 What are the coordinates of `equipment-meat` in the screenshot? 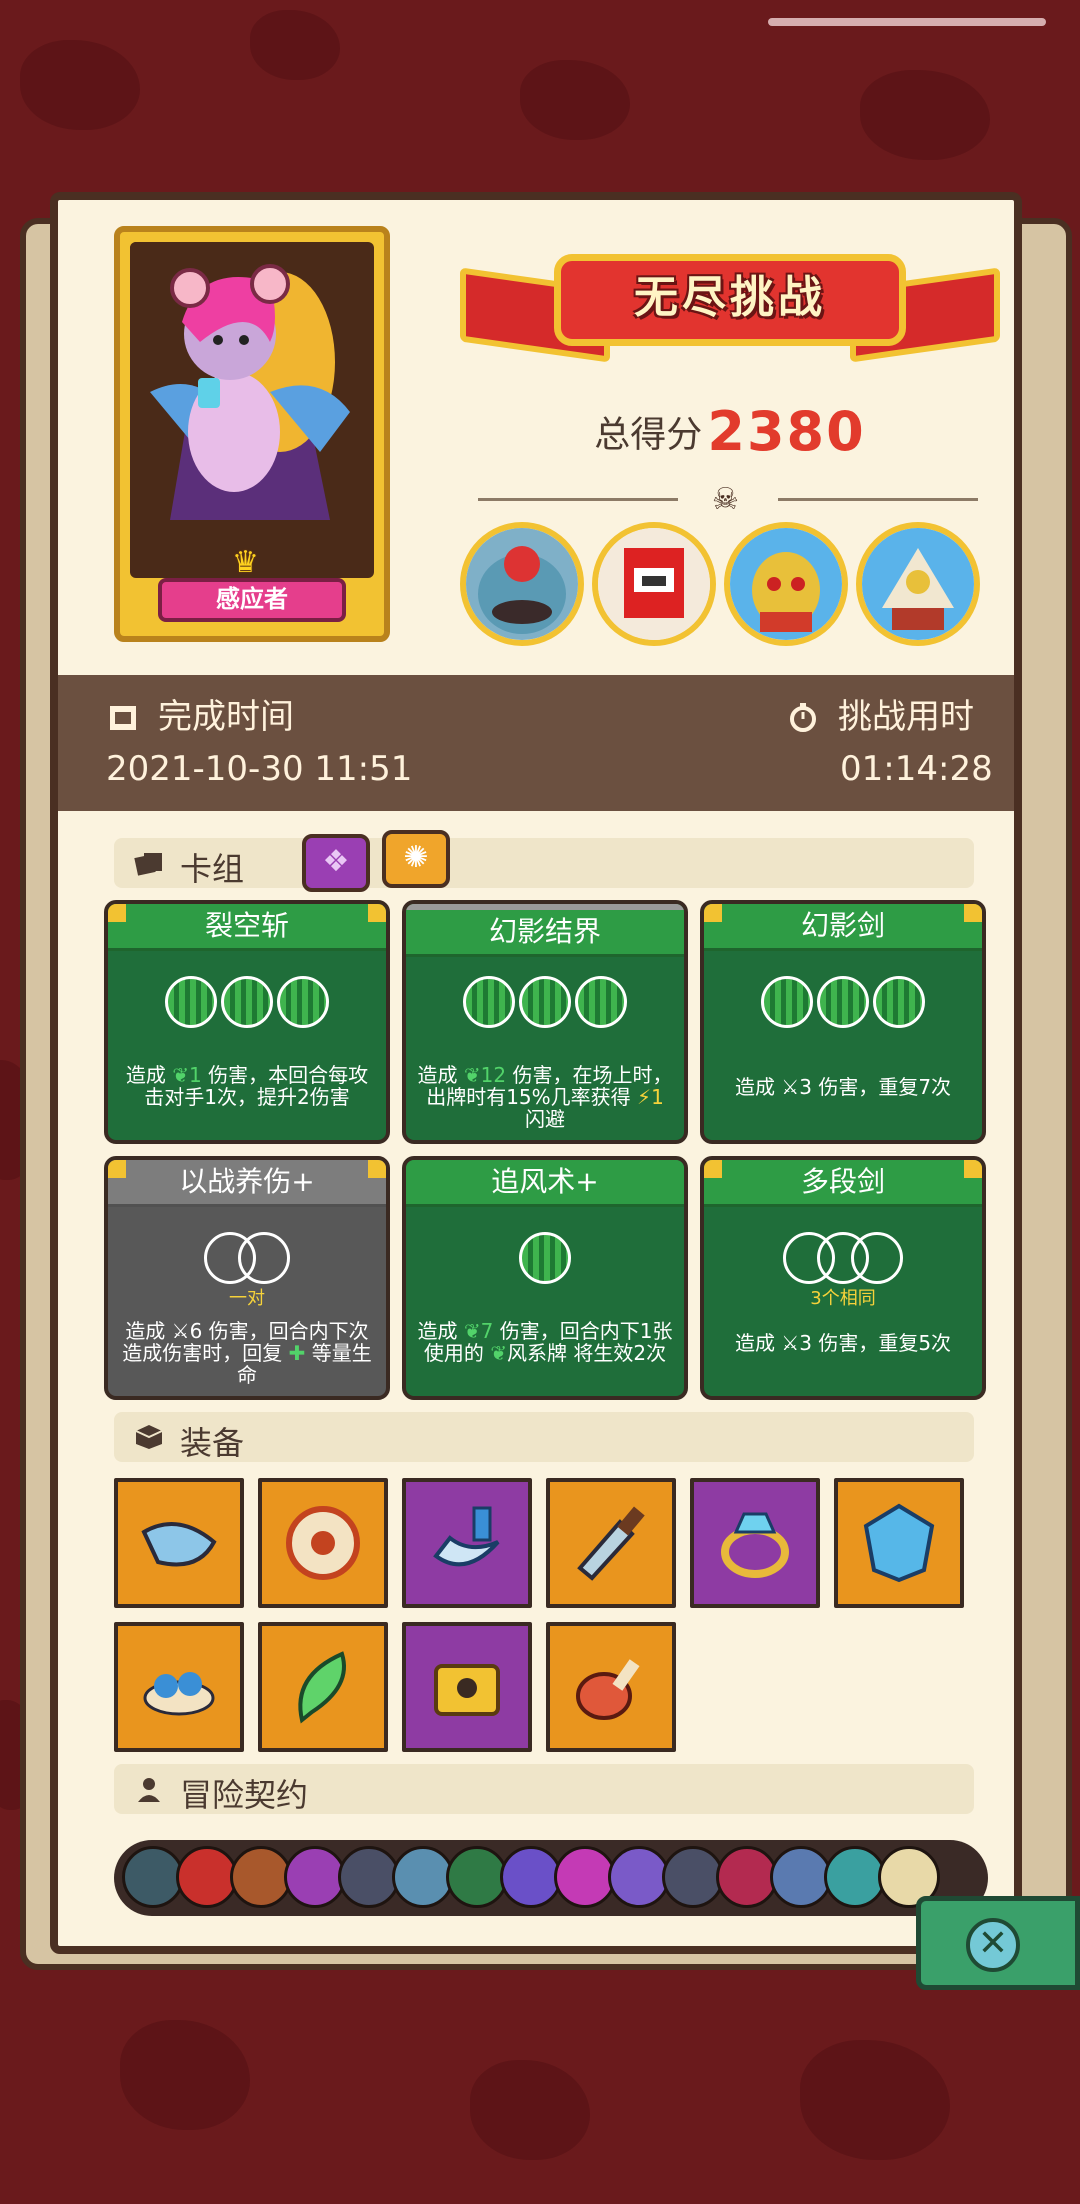 It's located at (611, 1687).